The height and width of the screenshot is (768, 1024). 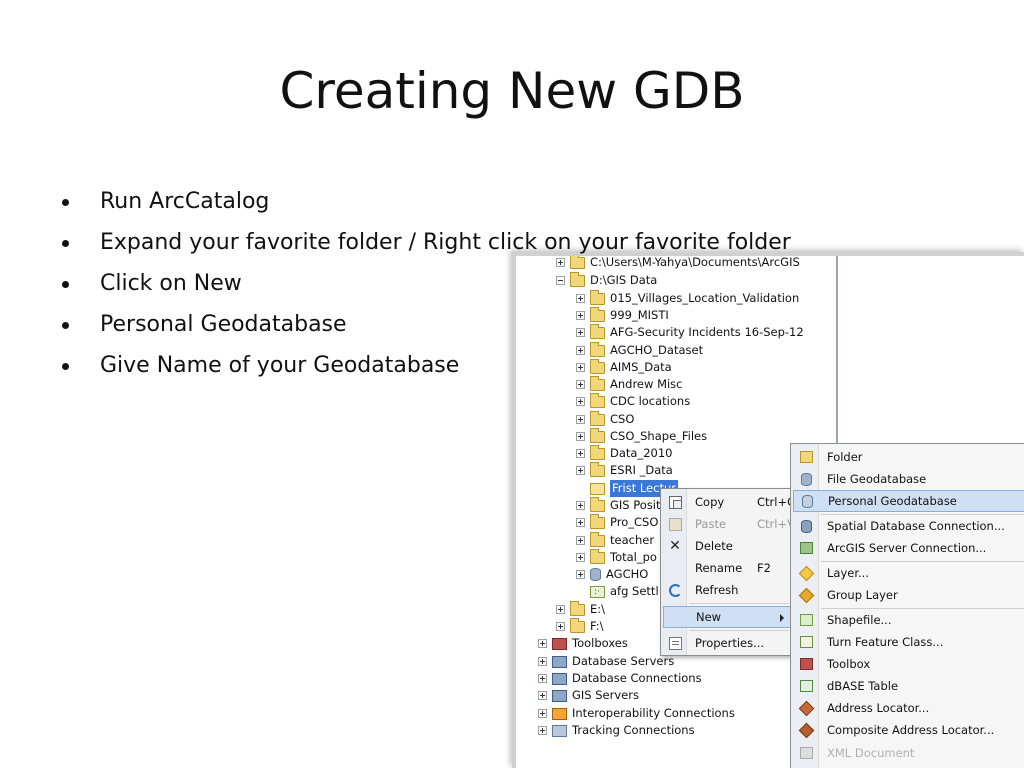 I want to click on tree-item-drive: F:\, so click(x=580, y=626).